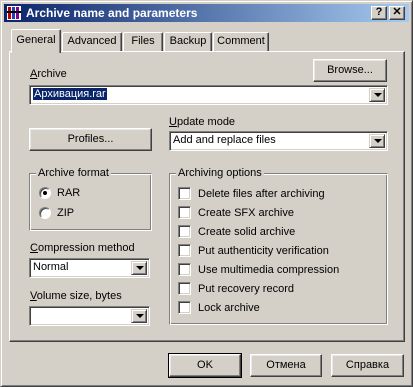 The image size is (413, 387). I want to click on title-bar: Archive name and parameters ? ✕, so click(206, 13).